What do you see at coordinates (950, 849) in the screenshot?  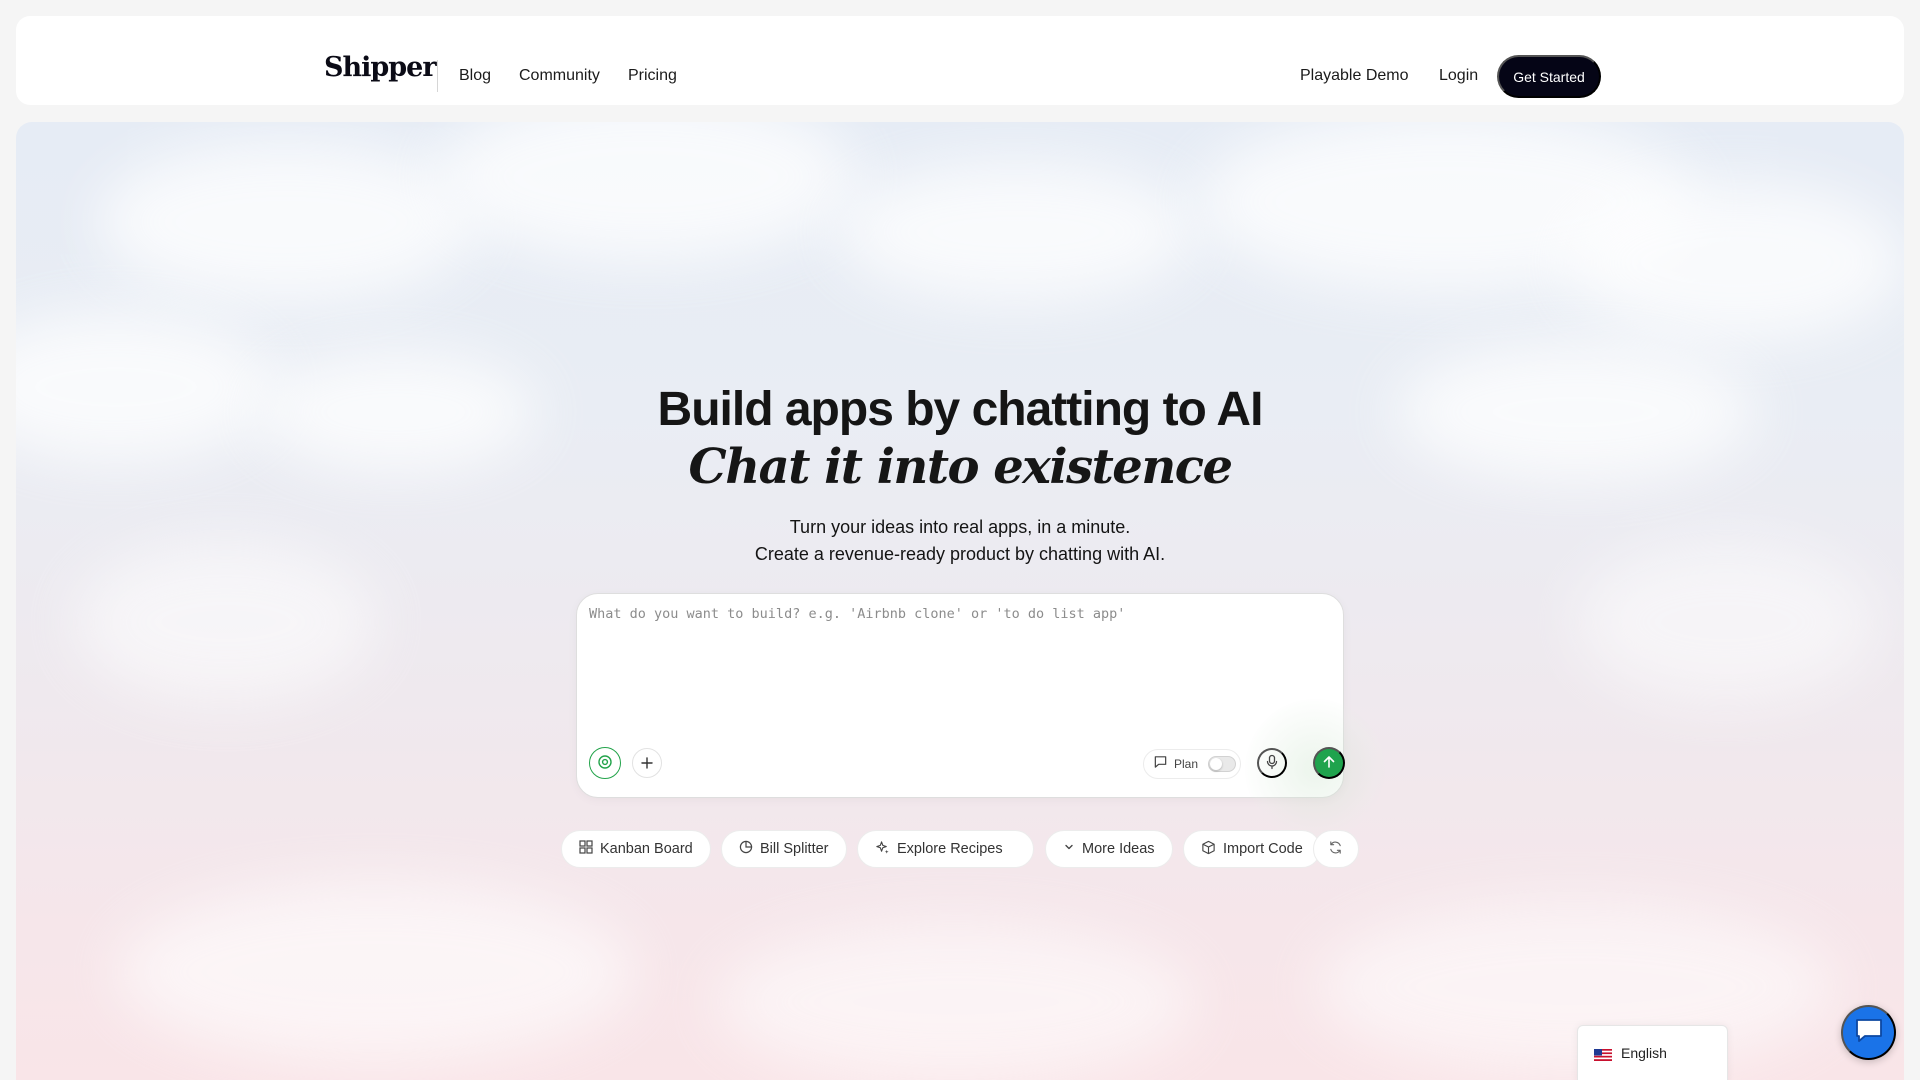 I see `chip-label: Explore Recipes` at bounding box center [950, 849].